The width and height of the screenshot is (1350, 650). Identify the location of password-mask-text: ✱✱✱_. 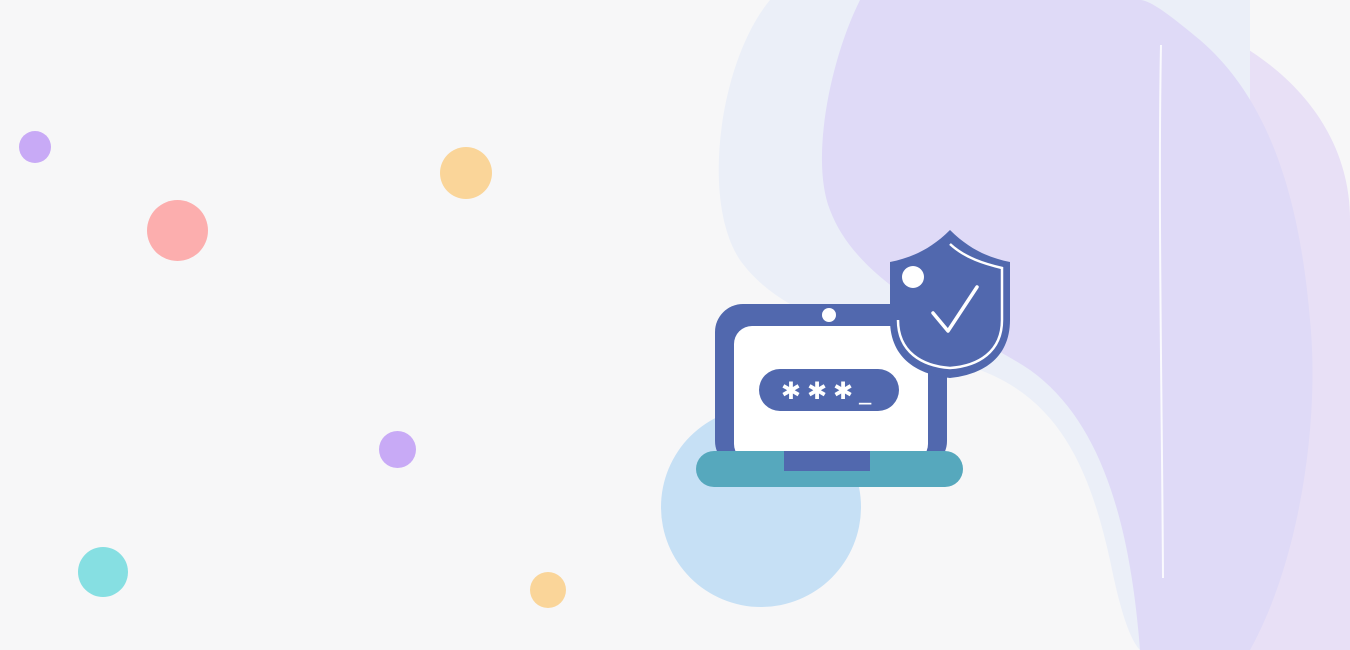
(829, 391).